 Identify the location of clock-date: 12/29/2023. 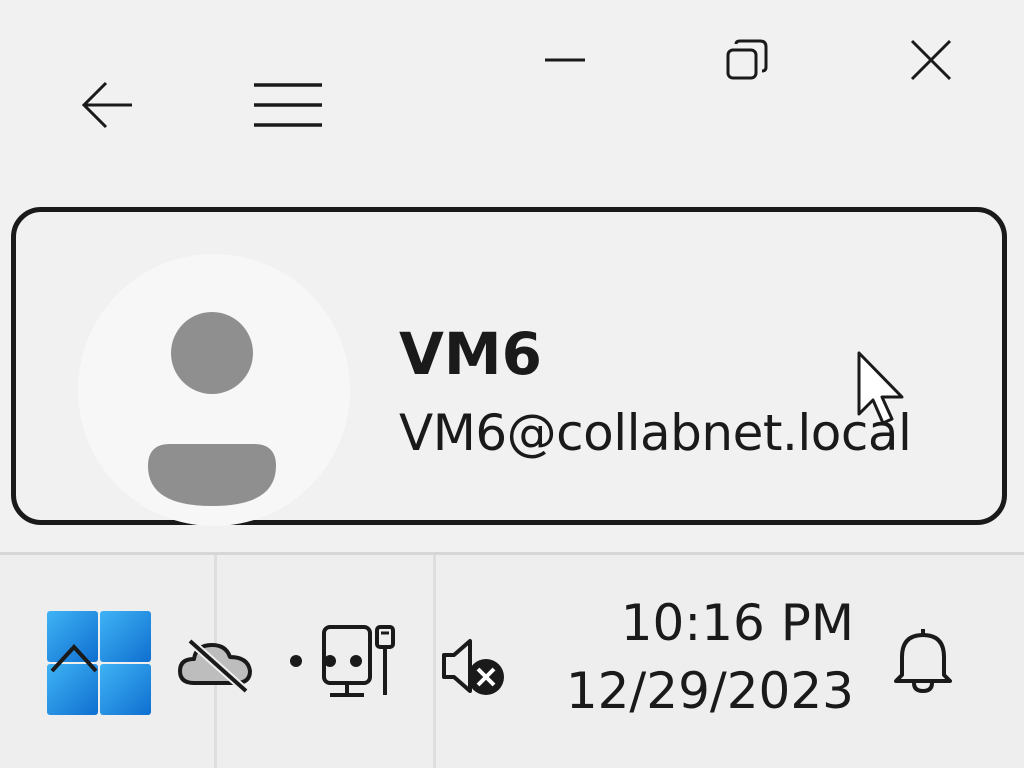
(709, 691).